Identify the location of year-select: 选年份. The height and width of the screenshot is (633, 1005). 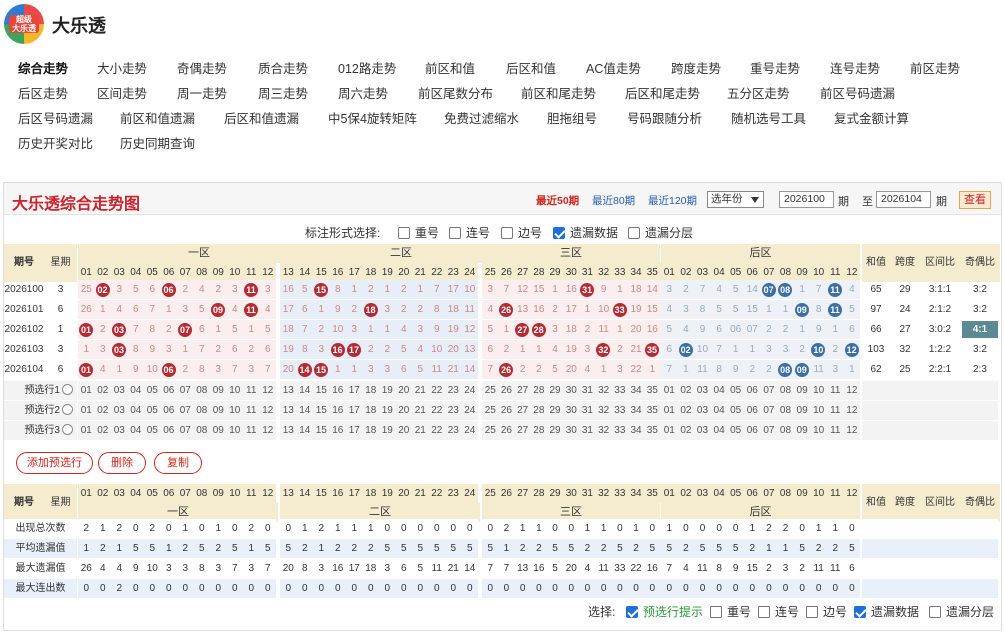
(735, 199).